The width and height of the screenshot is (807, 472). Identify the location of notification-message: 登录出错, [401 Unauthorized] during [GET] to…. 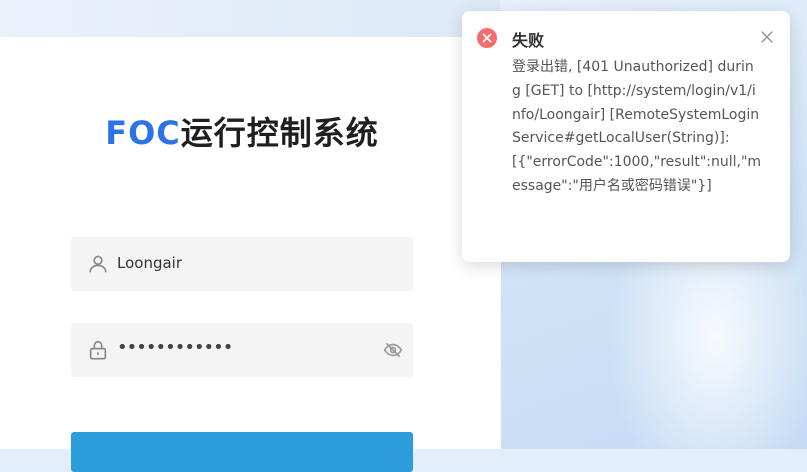
(637, 126).